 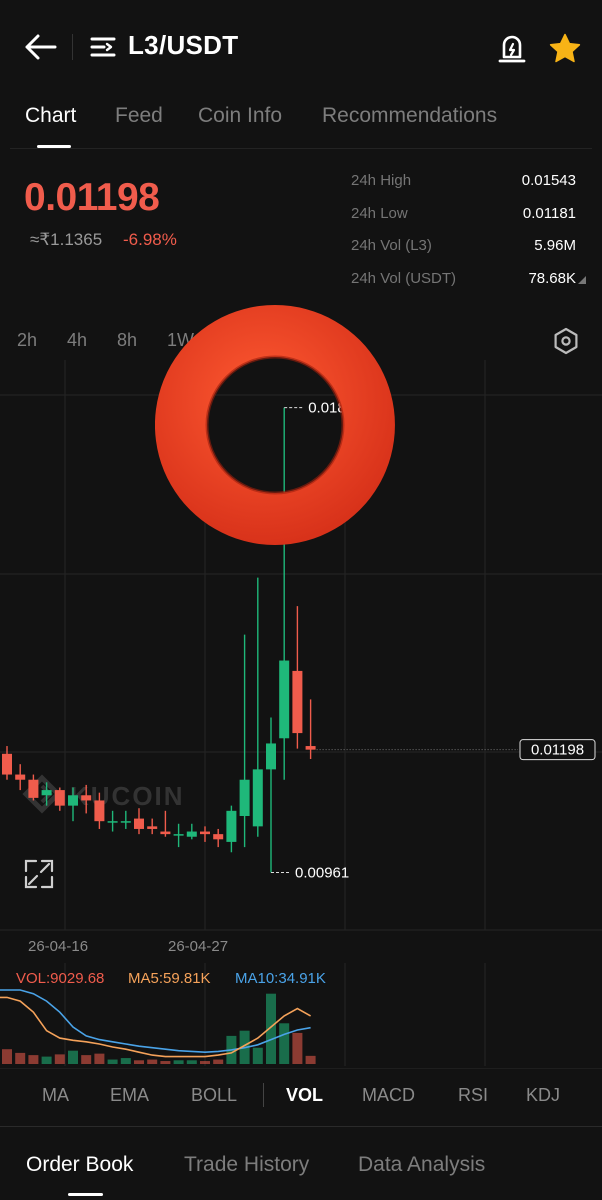 I want to click on indicator-divider, so click(x=263, y=1095).